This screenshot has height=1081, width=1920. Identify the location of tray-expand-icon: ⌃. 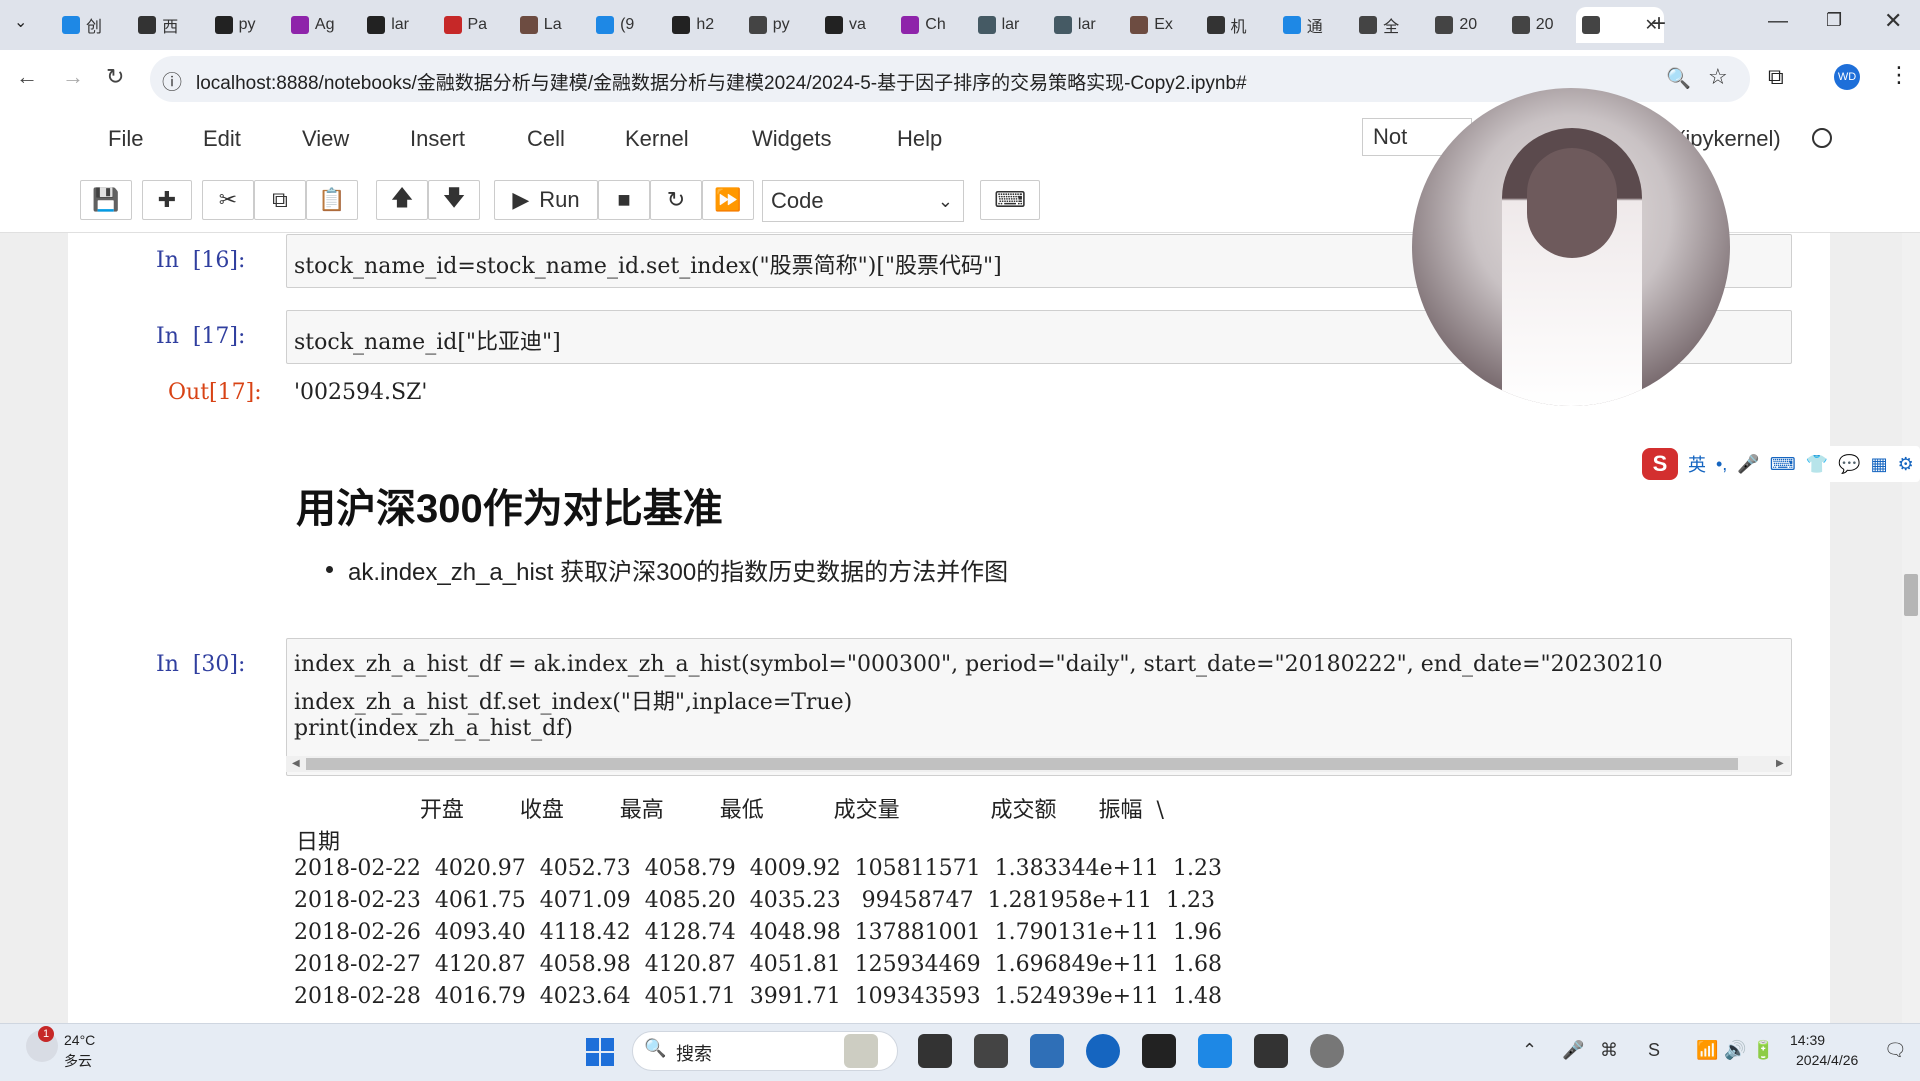
(1529, 1050).